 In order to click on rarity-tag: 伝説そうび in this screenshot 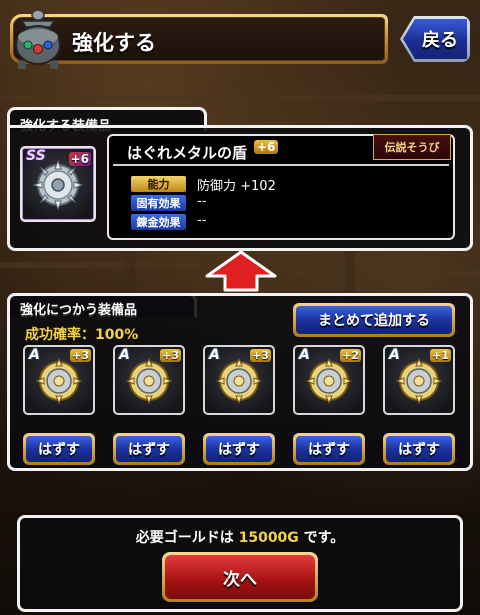, I will do `click(412, 147)`.